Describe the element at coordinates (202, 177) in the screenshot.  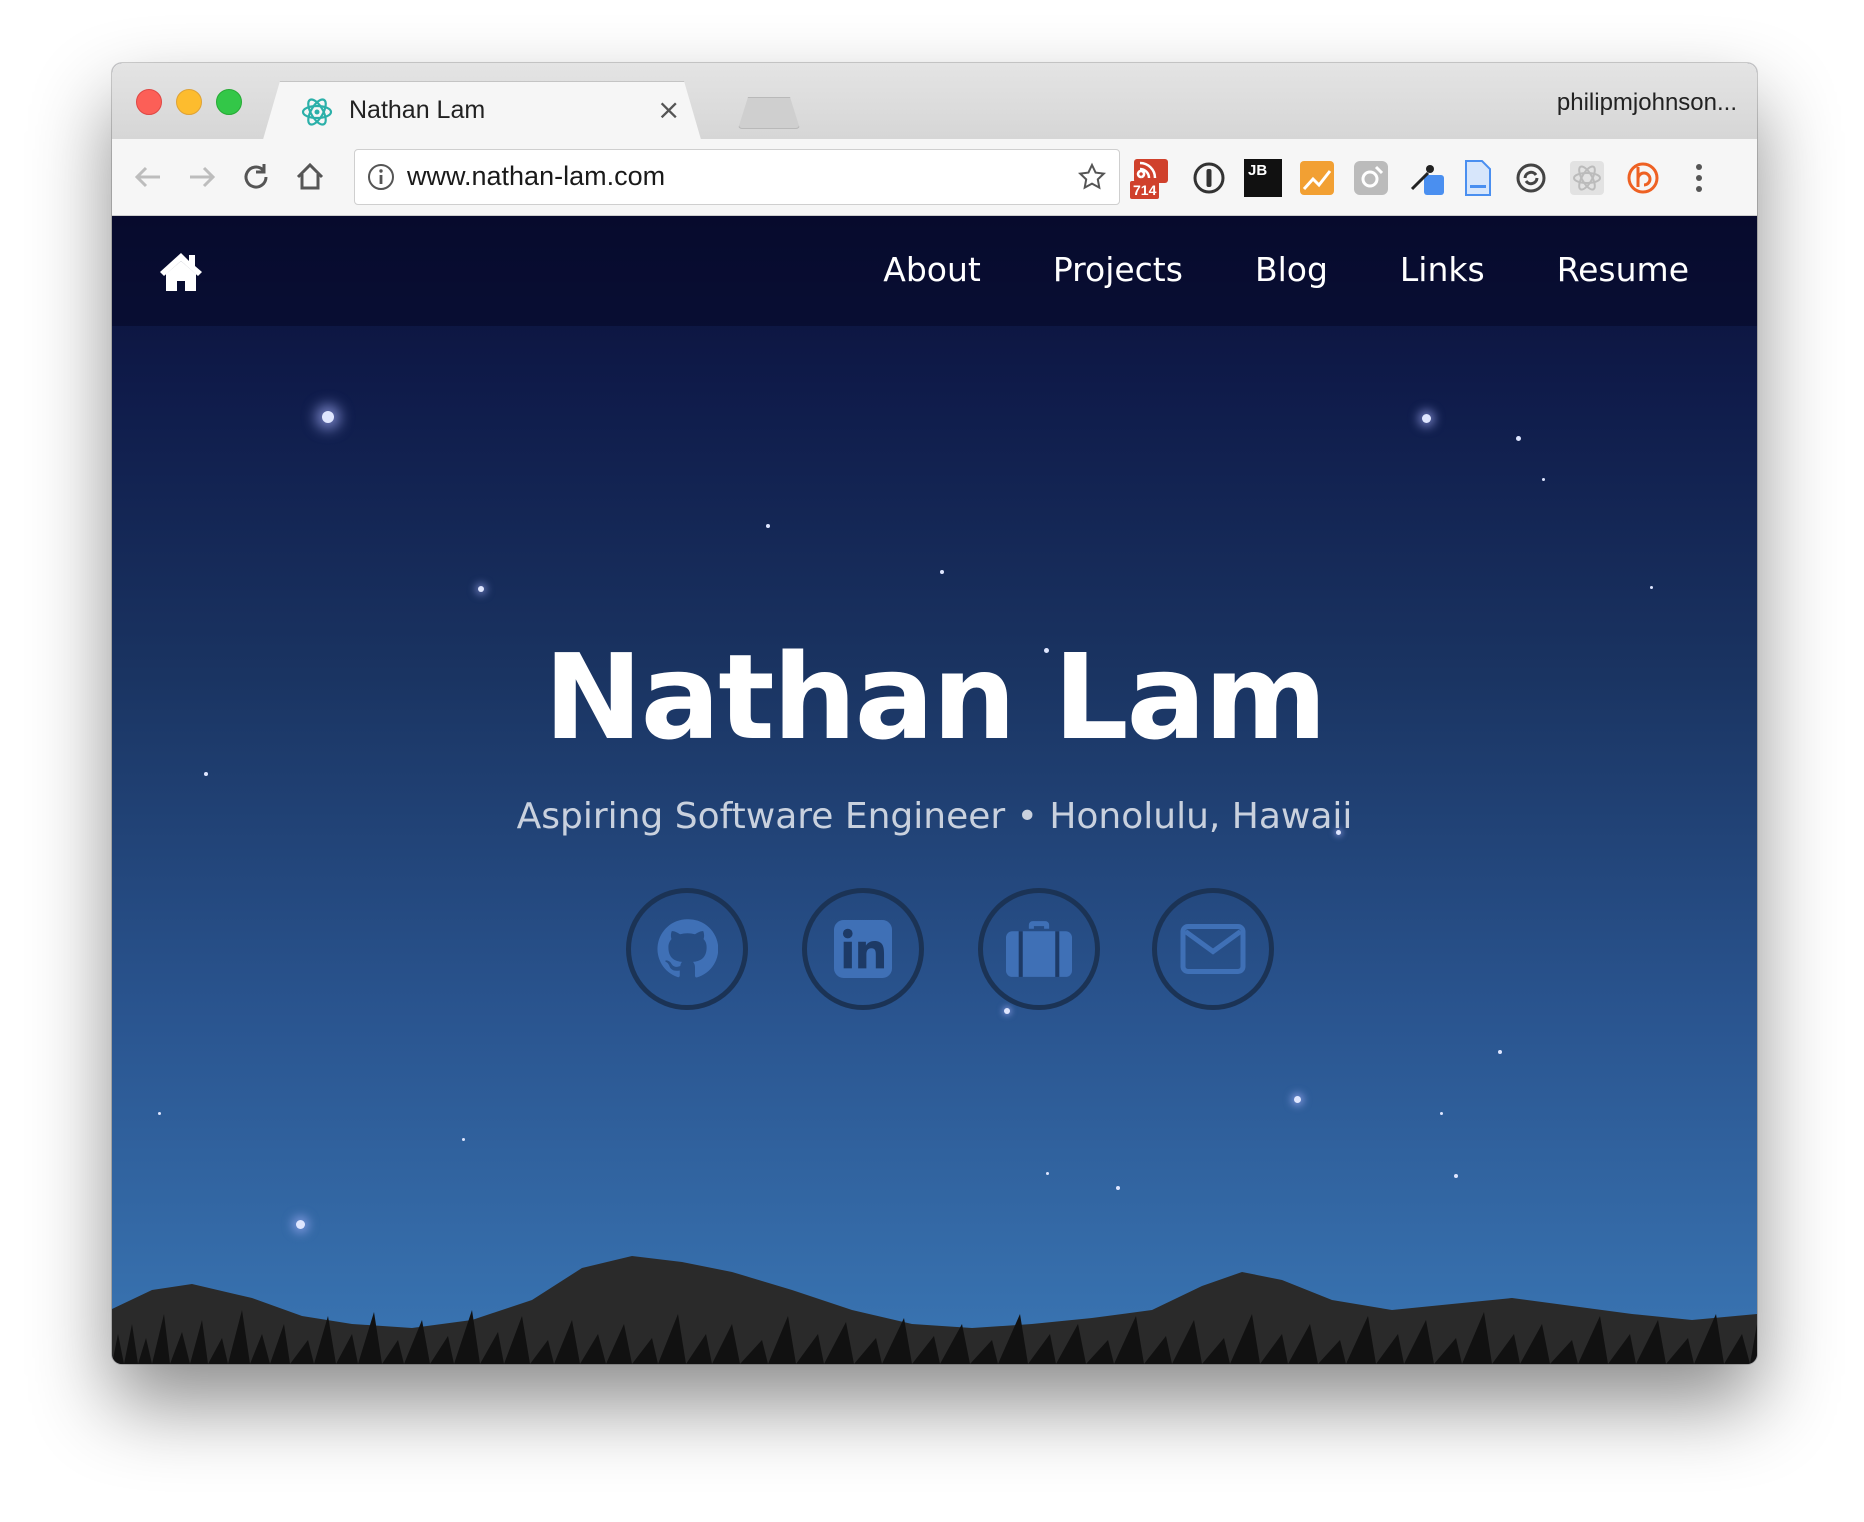
I see `forward-arrow-icon` at that location.